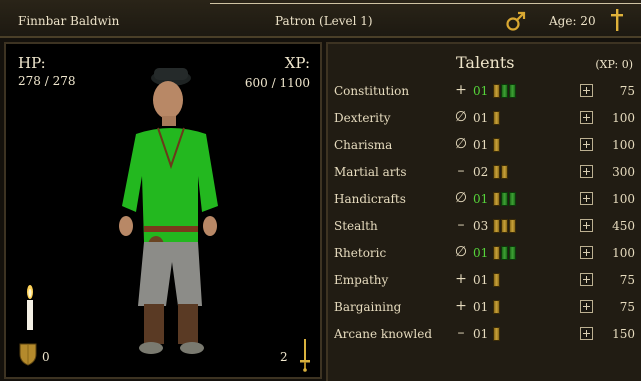 The height and width of the screenshot is (381, 641). I want to click on talent-row: Empathy +01 75, so click(484, 280).